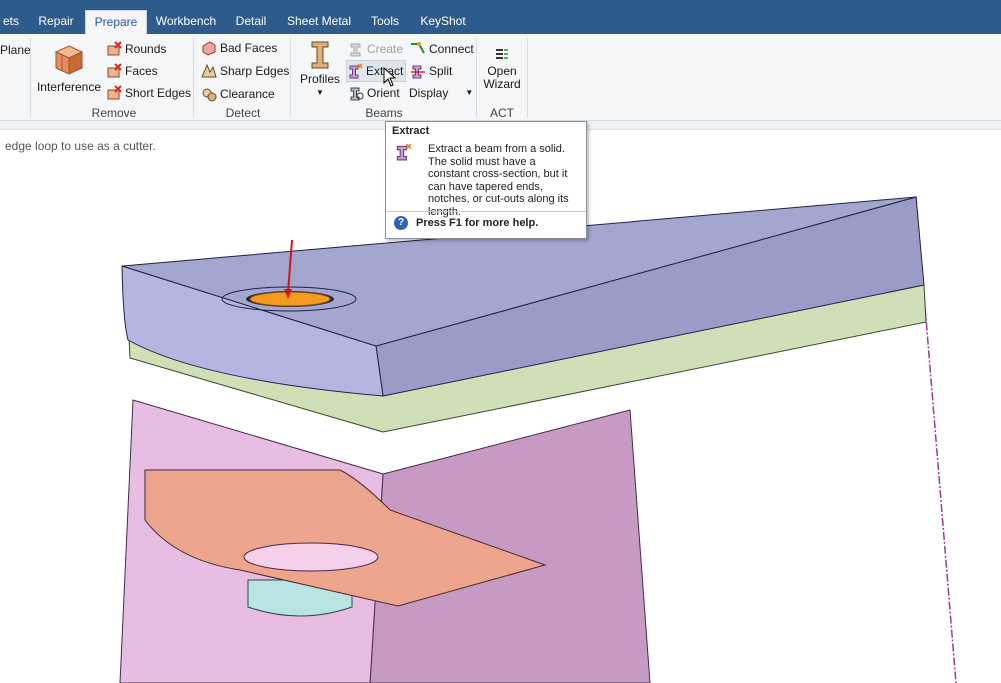 The image size is (1001, 683). I want to click on clearance-label: Clearance, so click(247, 94).